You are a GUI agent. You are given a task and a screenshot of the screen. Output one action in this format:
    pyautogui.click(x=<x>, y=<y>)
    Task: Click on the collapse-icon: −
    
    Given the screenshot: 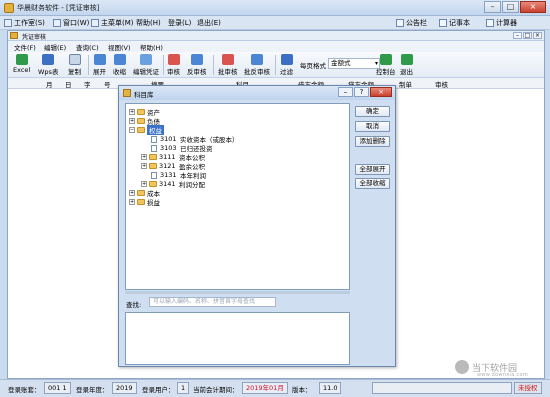 What is the action you would take?
    pyautogui.click(x=132, y=130)
    